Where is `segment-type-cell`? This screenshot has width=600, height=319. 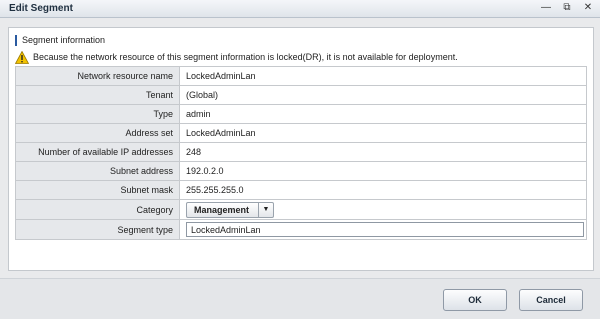 segment-type-cell is located at coordinates (383, 229).